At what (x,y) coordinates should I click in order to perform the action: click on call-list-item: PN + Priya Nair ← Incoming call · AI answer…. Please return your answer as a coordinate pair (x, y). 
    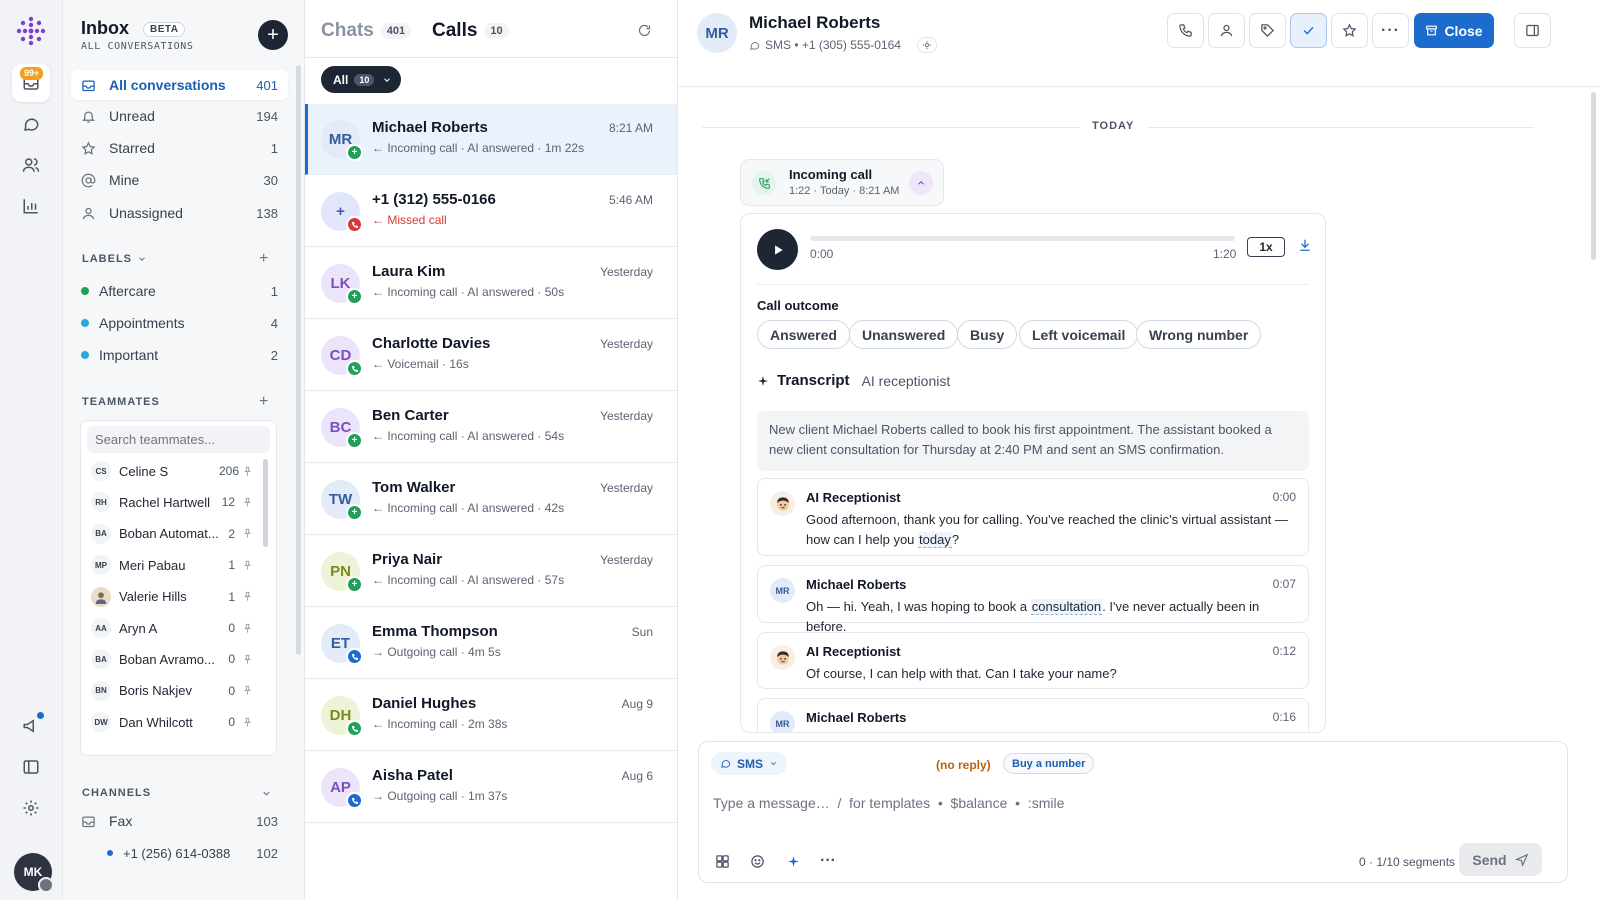
    Looking at the image, I should click on (491, 571).